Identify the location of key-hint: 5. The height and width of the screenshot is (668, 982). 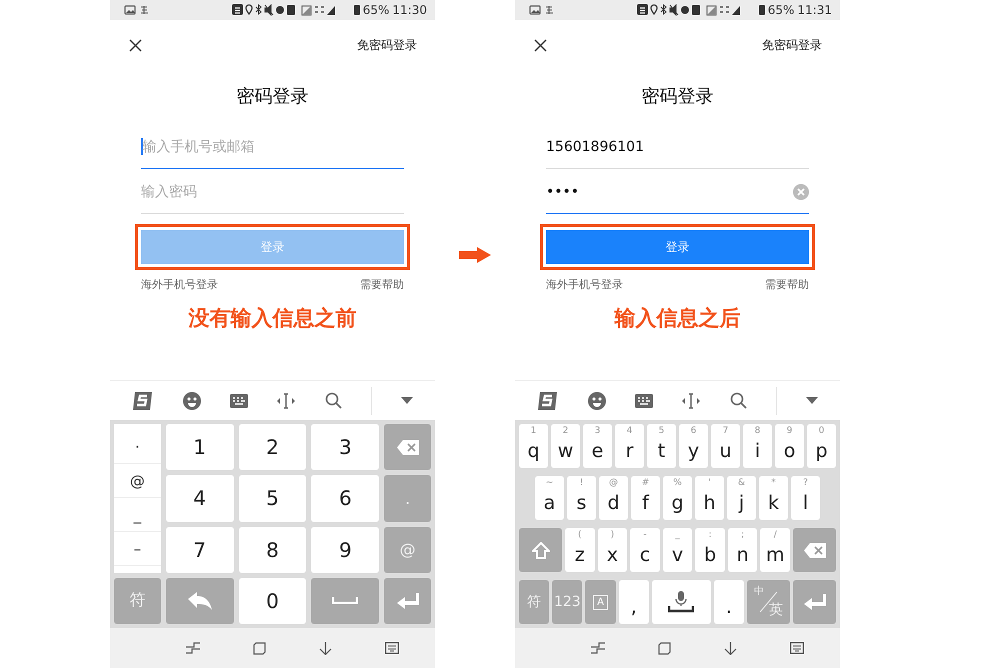
(662, 431).